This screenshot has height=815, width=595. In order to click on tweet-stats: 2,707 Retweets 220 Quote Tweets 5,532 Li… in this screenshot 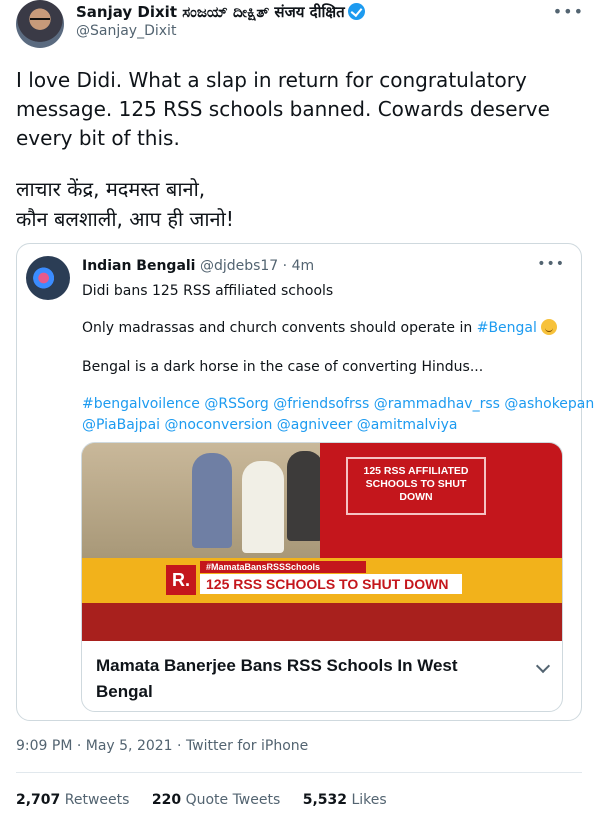, I will do `click(210, 800)`.